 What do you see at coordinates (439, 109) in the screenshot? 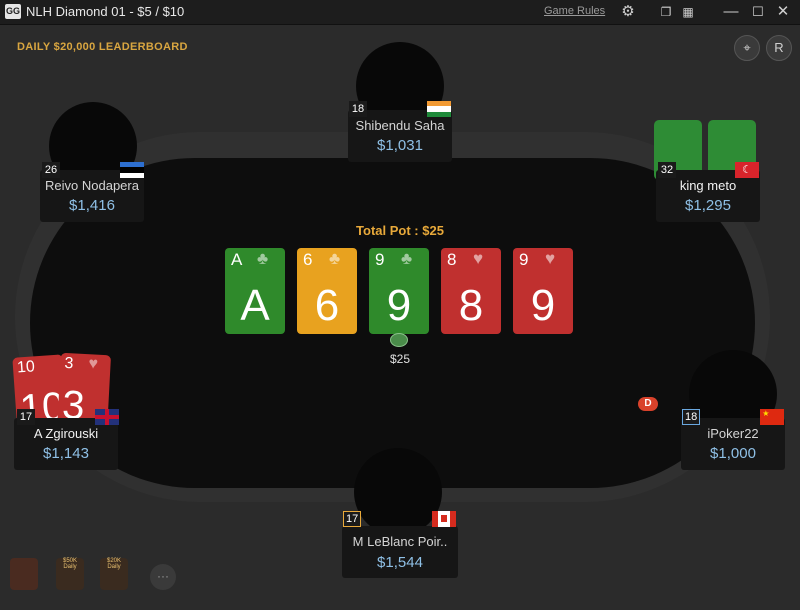
I see `india-flag-icon` at bounding box center [439, 109].